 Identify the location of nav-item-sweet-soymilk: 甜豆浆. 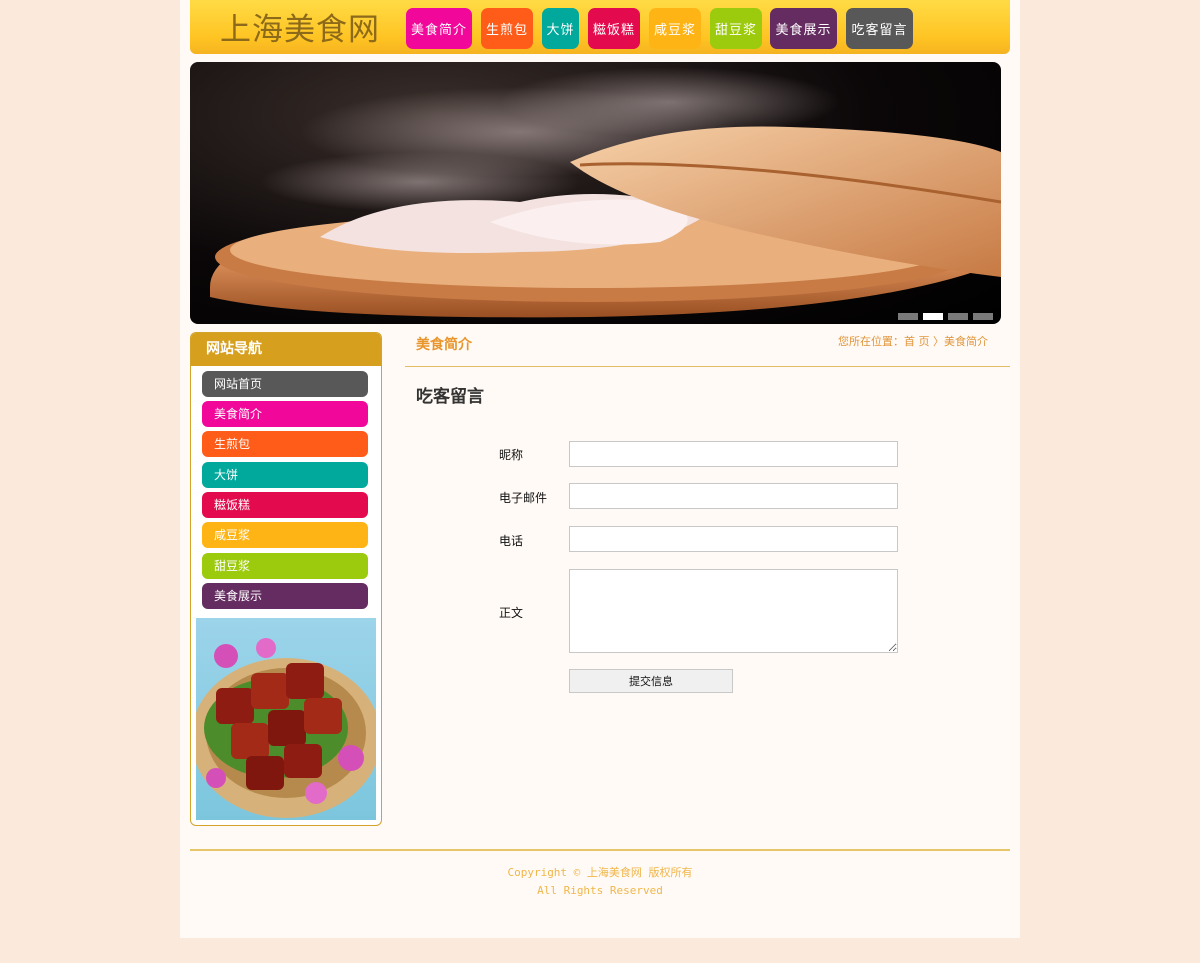
(736, 28).